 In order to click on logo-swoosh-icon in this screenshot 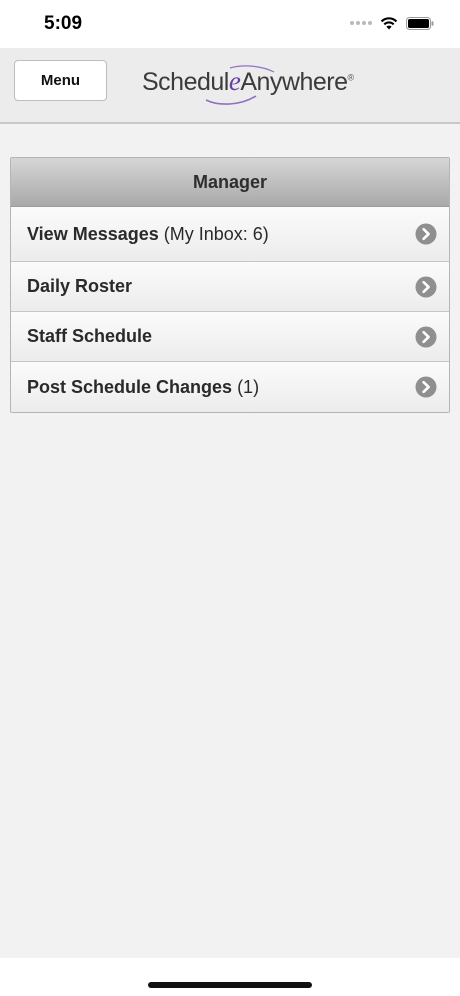, I will do `click(240, 85)`.